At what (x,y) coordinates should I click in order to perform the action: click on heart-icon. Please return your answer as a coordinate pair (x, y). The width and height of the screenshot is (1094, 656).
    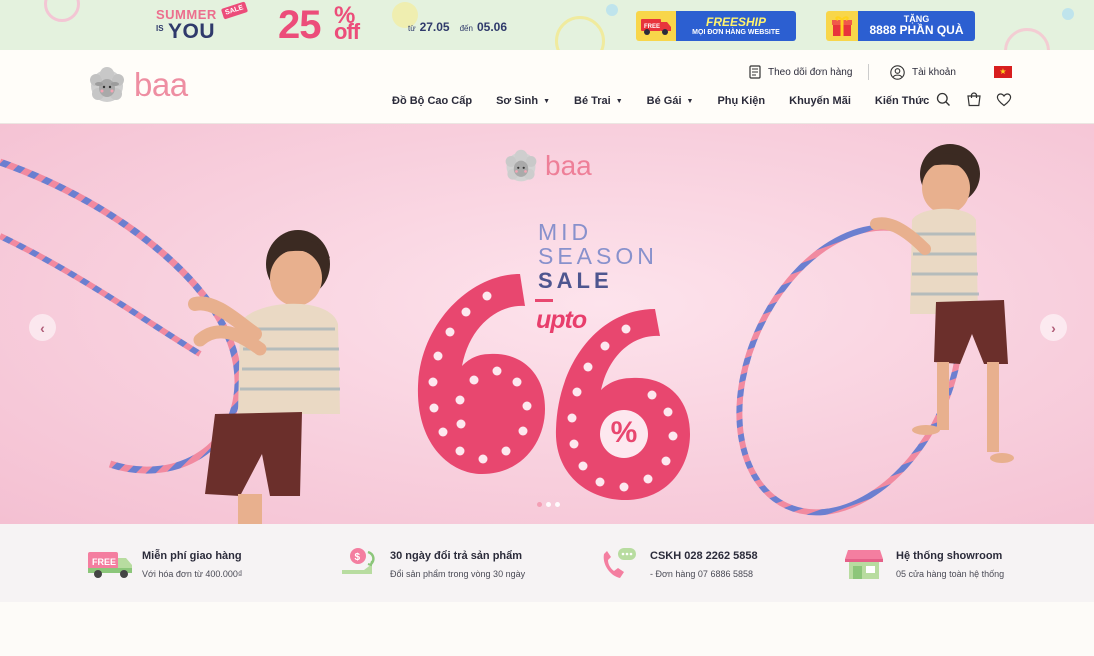
    Looking at the image, I should click on (1004, 100).